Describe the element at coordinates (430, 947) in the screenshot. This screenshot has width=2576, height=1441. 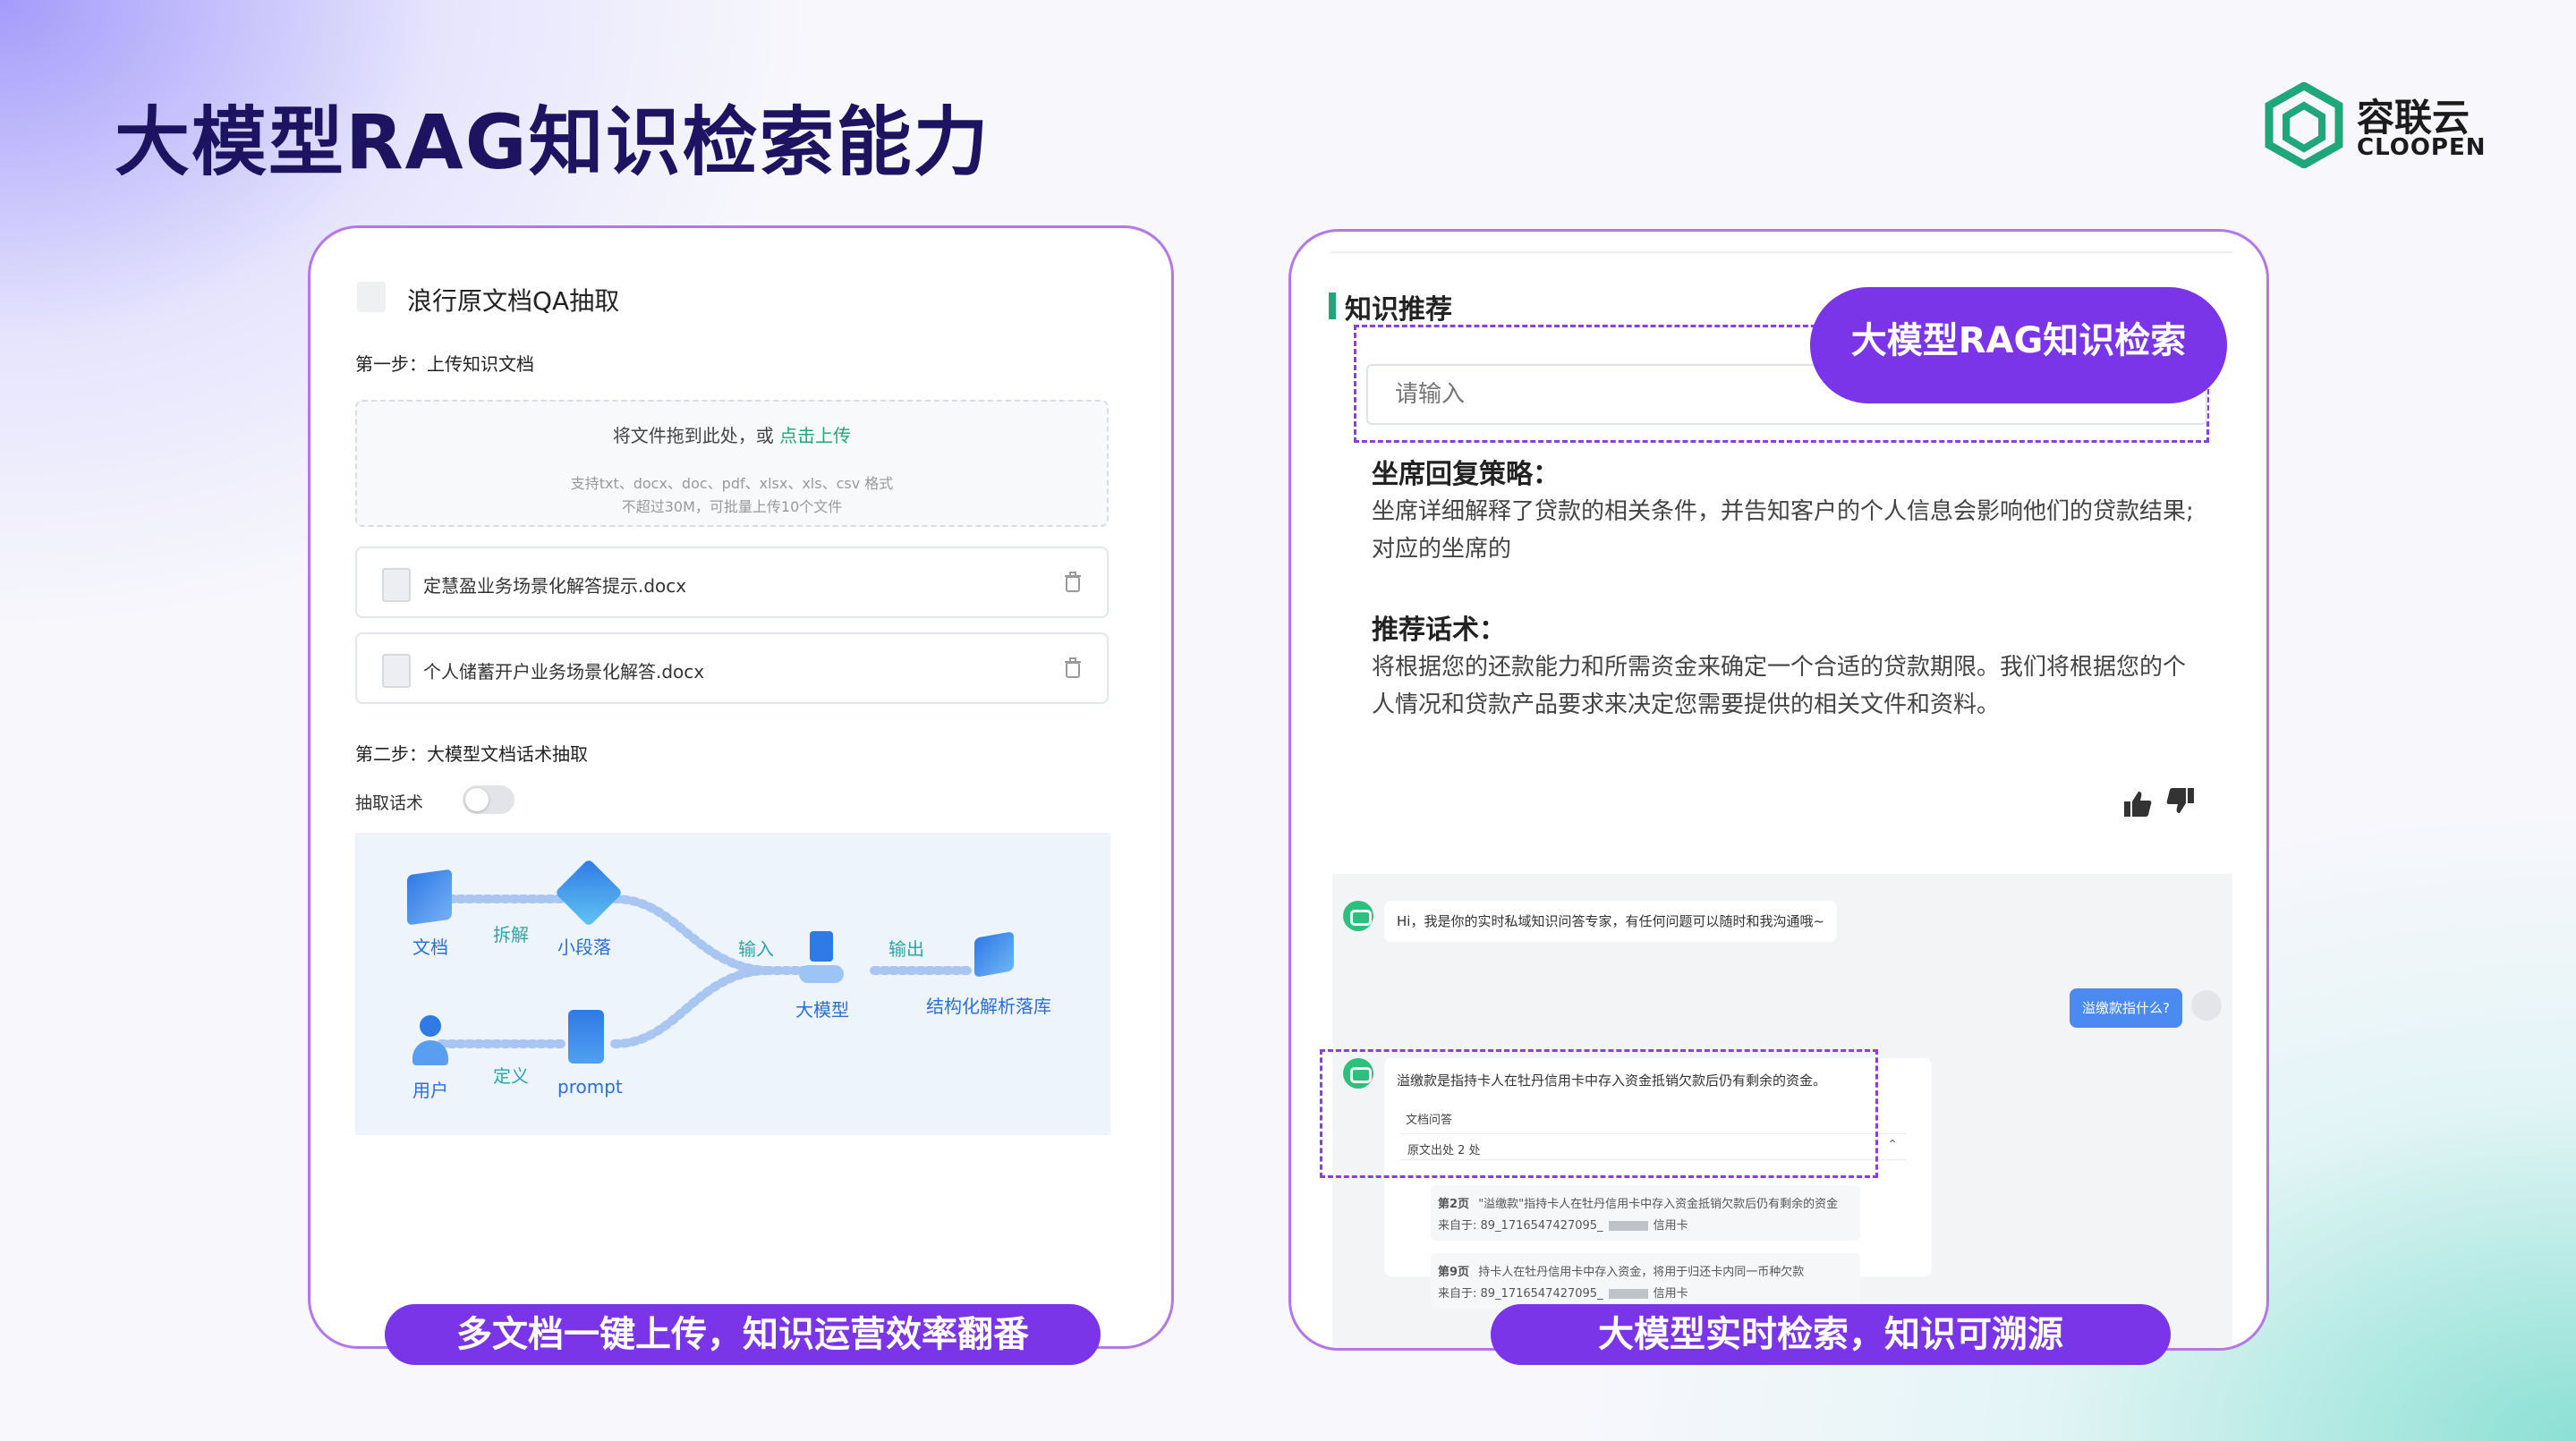
I see `flow-doc-label: 文档` at that location.